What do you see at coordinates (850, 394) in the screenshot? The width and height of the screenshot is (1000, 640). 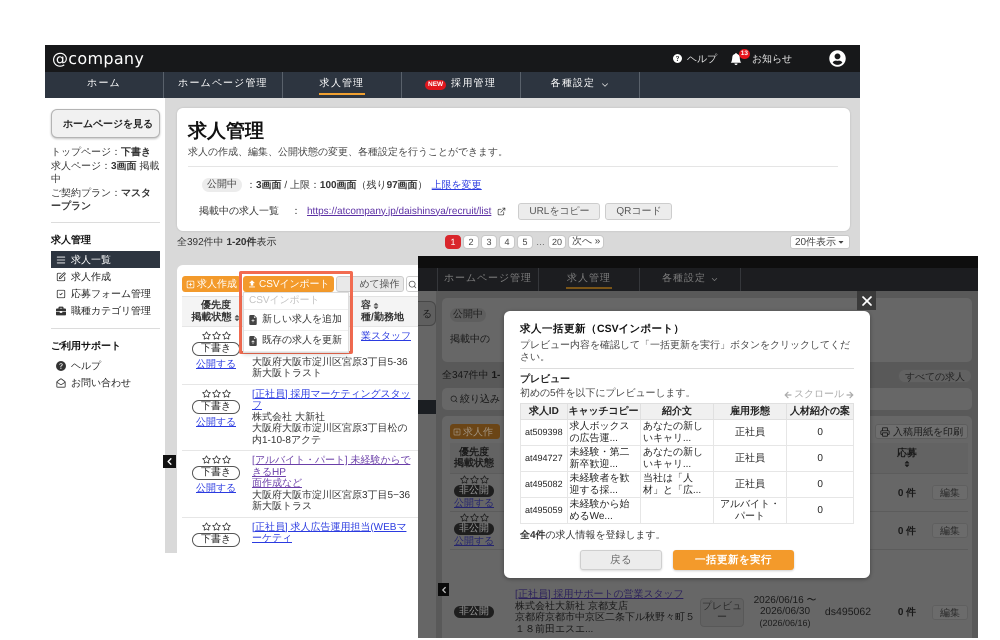 I see `arrow-right-icon` at bounding box center [850, 394].